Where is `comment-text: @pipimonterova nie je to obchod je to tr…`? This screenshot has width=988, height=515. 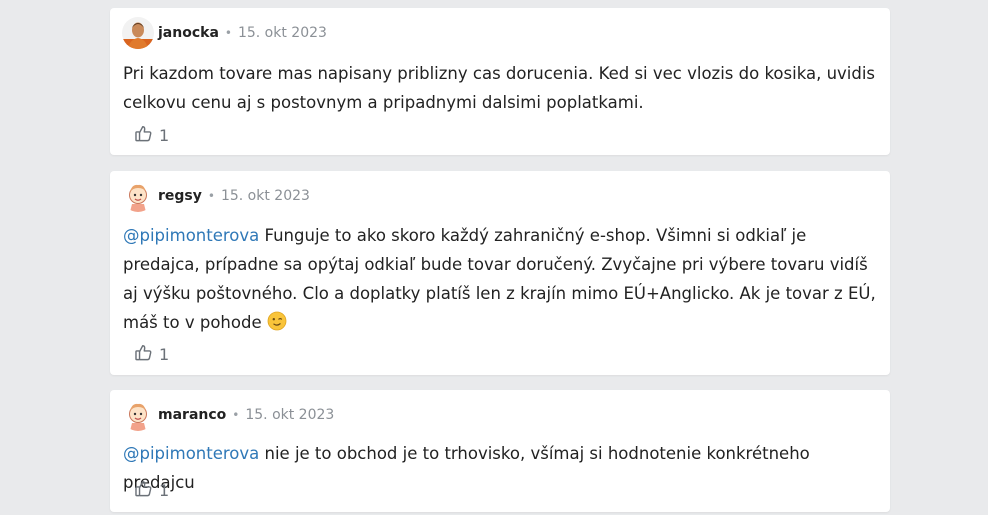
comment-text: @pipimonterova nie je to obchod je to tr… is located at coordinates (499, 468).